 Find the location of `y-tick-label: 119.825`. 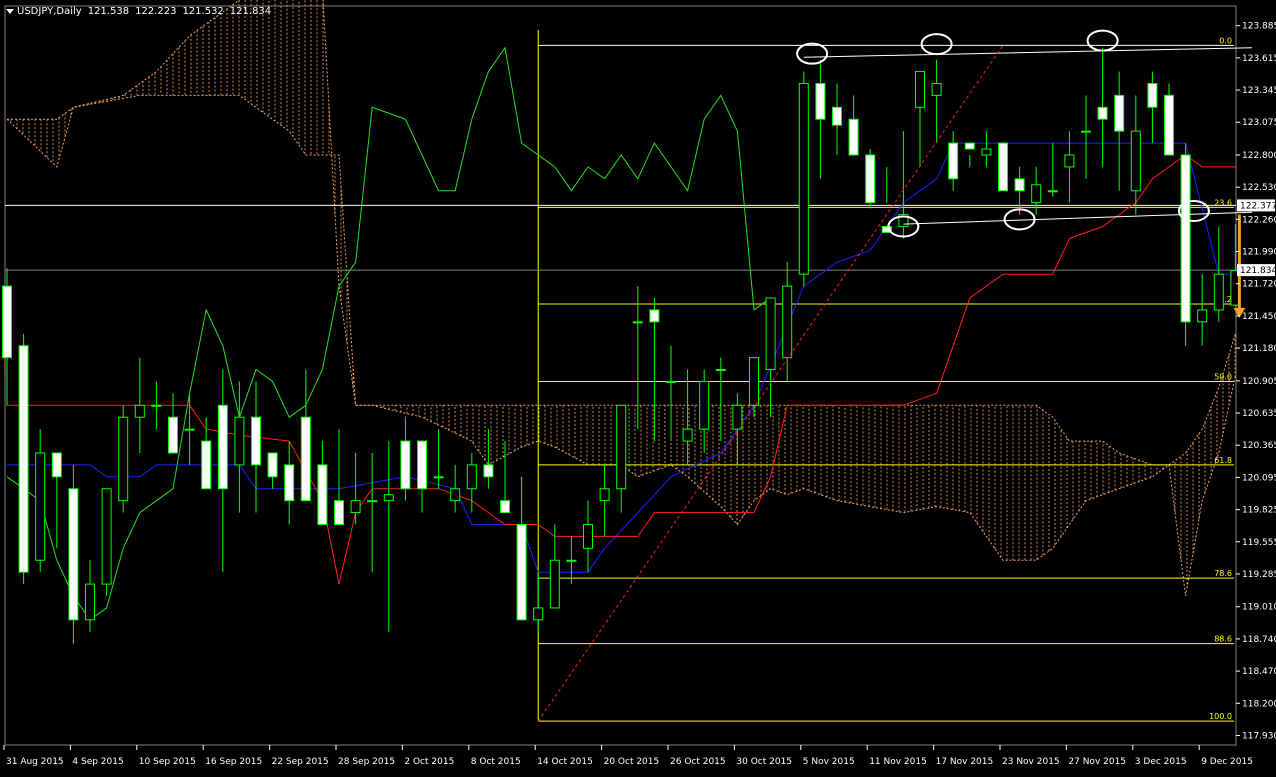

y-tick-label: 119.825 is located at coordinates (1259, 511).